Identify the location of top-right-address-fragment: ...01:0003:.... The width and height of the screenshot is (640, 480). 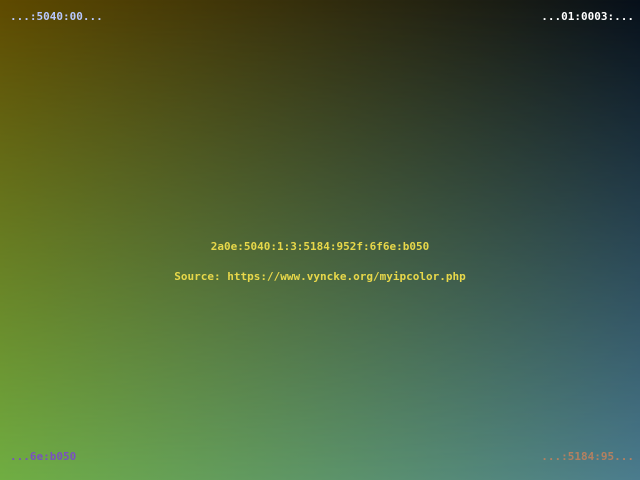
(587, 16).